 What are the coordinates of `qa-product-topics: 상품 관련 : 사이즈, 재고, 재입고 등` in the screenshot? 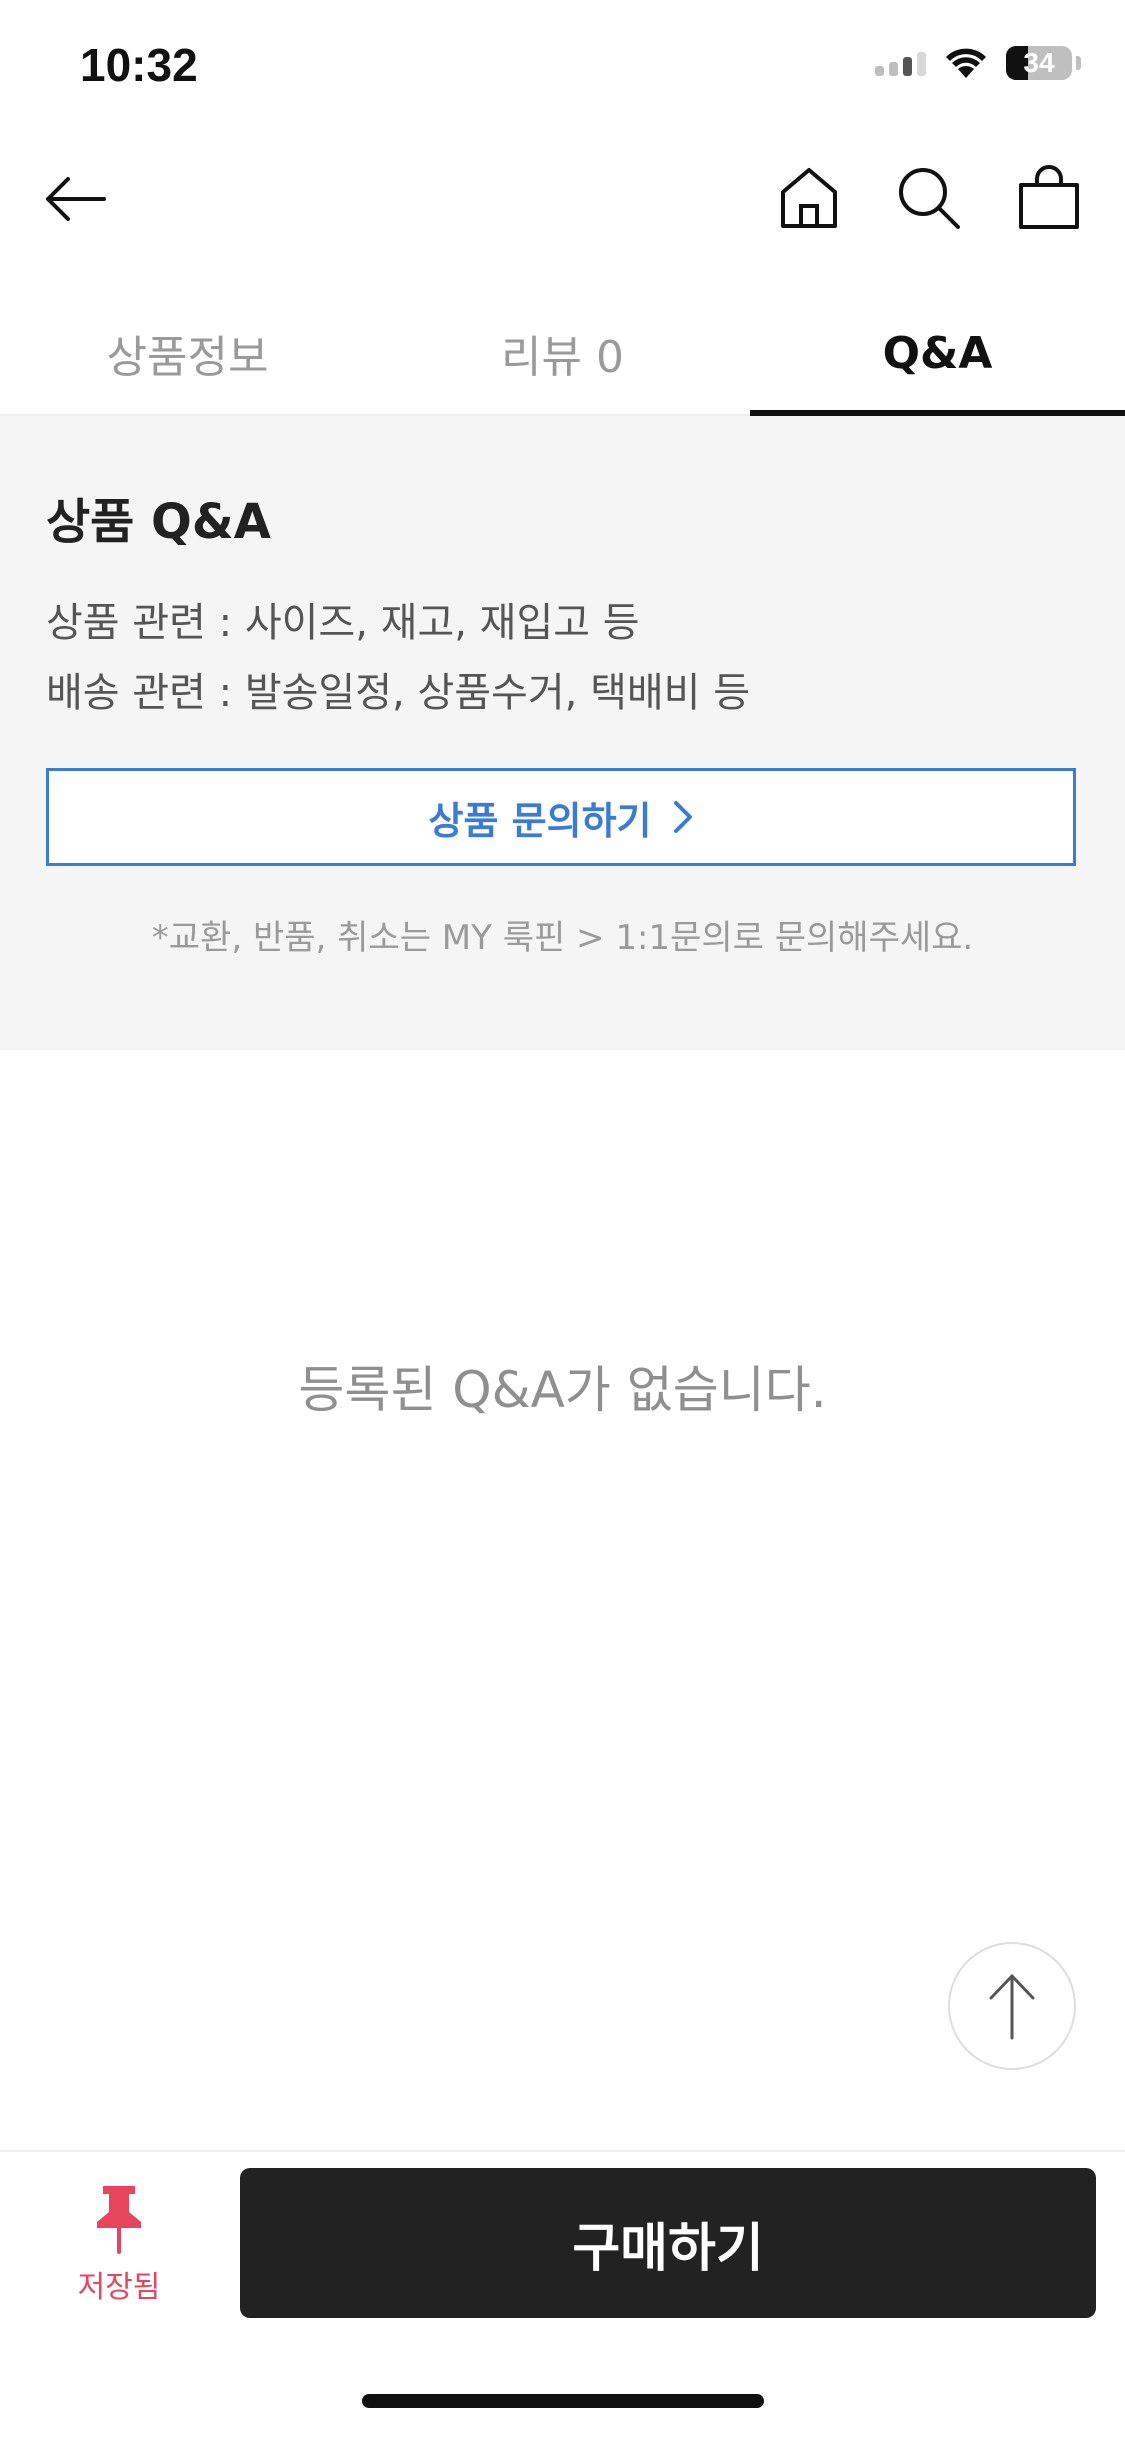 It's located at (343, 623).